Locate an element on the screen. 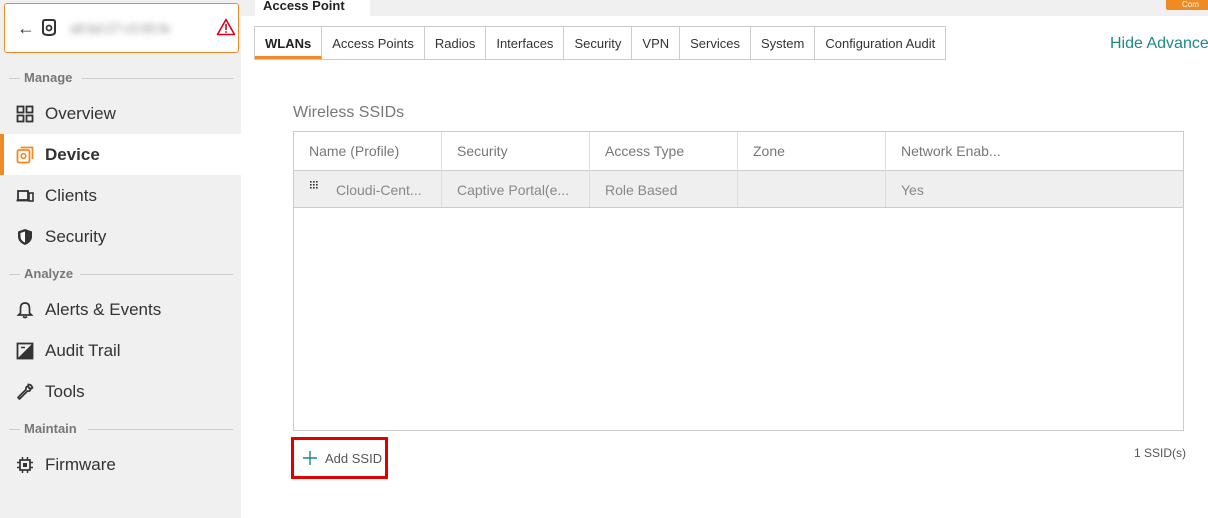  sidebar-item-label: Tools is located at coordinates (65, 391).